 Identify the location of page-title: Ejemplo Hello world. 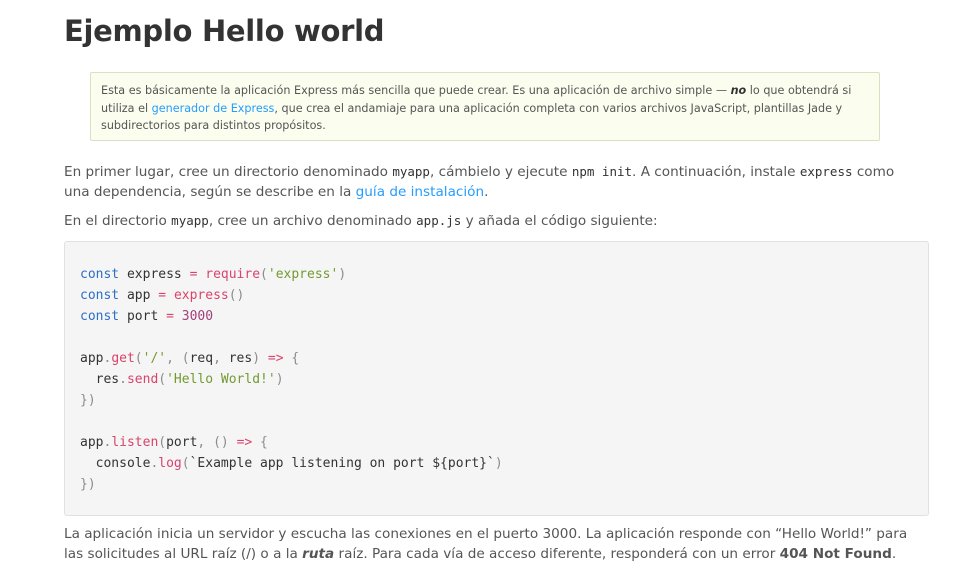
(224, 31).